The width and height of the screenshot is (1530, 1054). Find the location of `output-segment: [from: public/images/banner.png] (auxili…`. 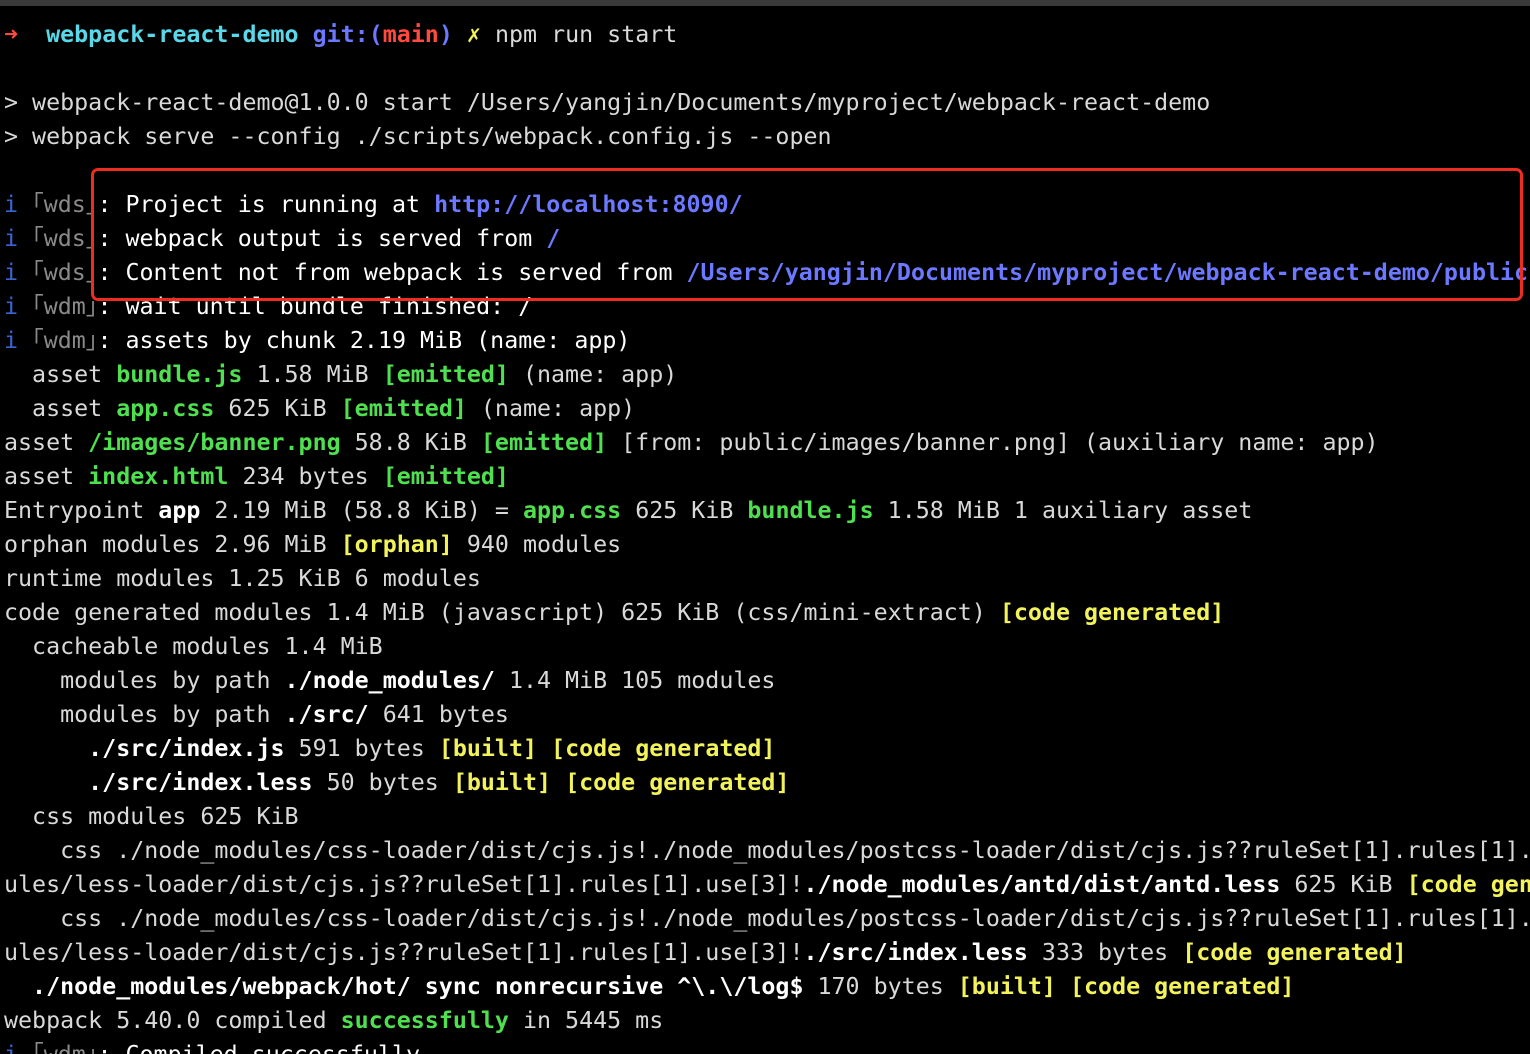

output-segment: [from: public/images/banner.png] (auxili… is located at coordinates (993, 442).